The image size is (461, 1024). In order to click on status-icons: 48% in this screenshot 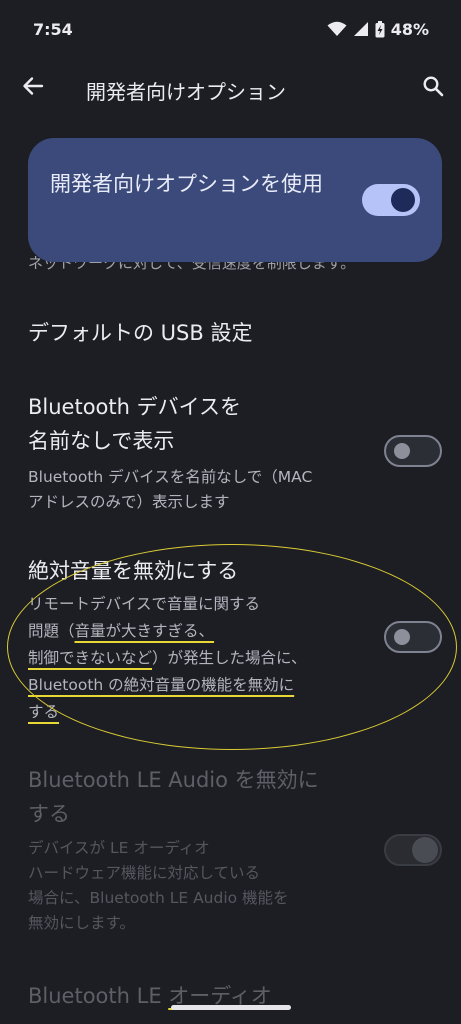, I will do `click(378, 29)`.